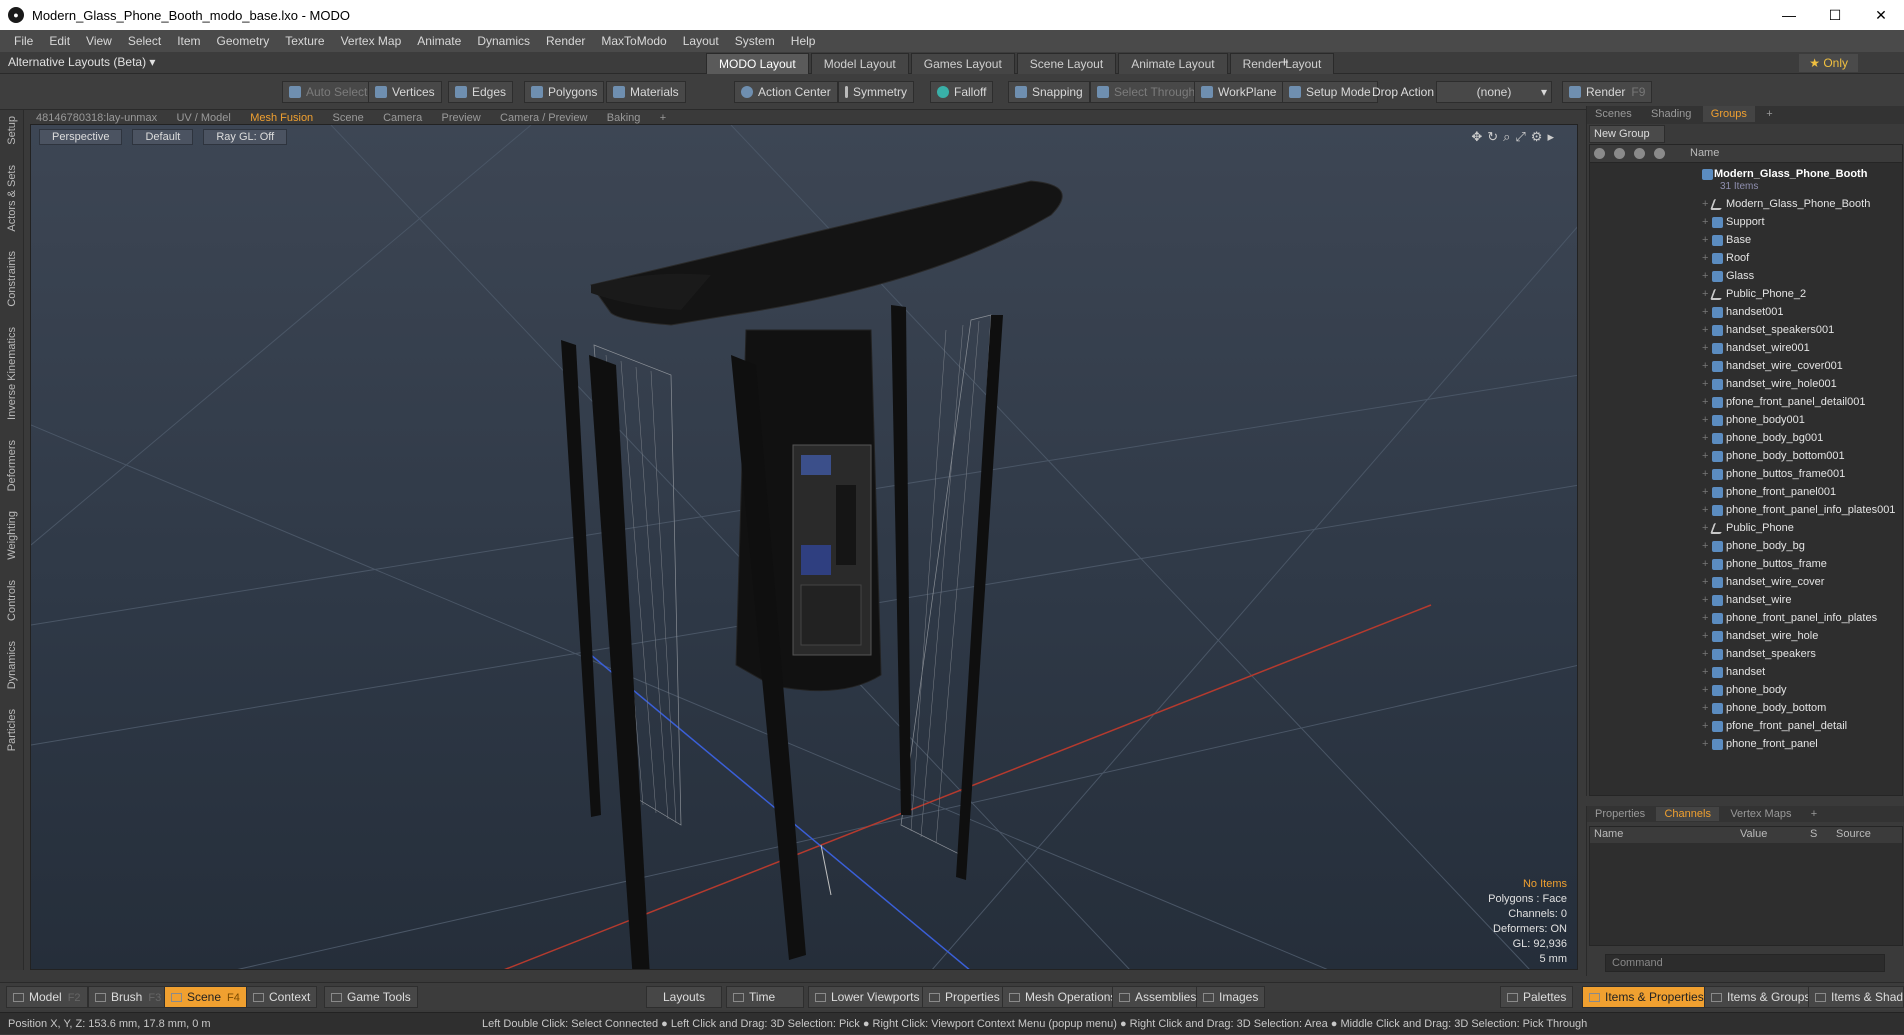 Image resolution: width=1904 pixels, height=1035 pixels. Describe the element at coordinates (1746, 564) in the screenshot. I see `group-item-row: + phone_buttos_frame` at that location.